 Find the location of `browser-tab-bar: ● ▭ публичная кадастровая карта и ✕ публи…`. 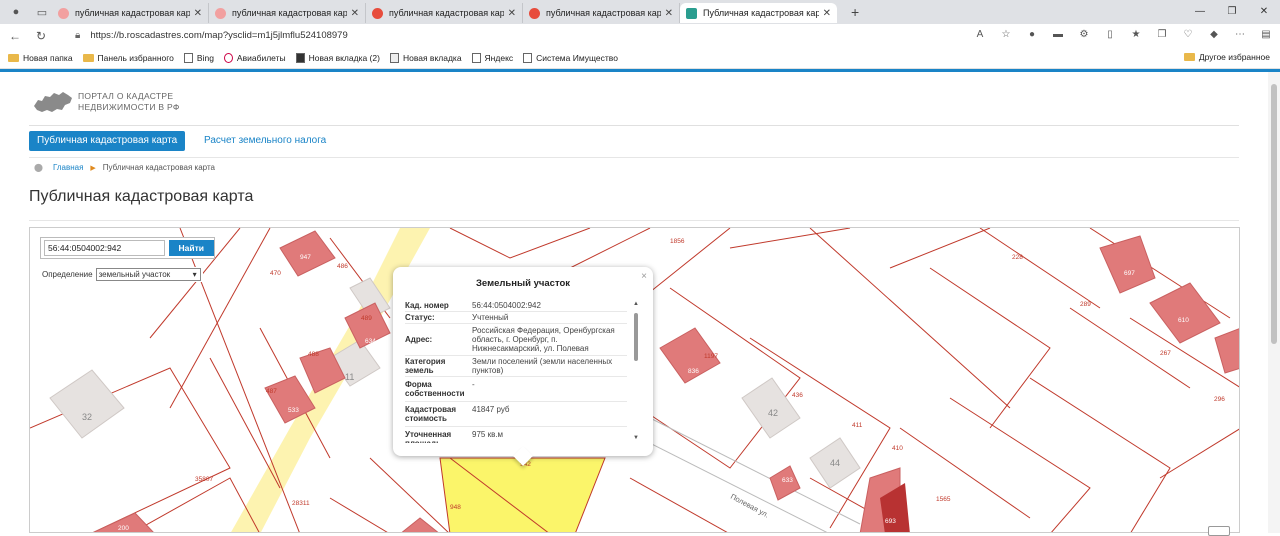

browser-tab-bar: ● ▭ публичная кадастровая карта и ✕ публи… is located at coordinates (640, 12).